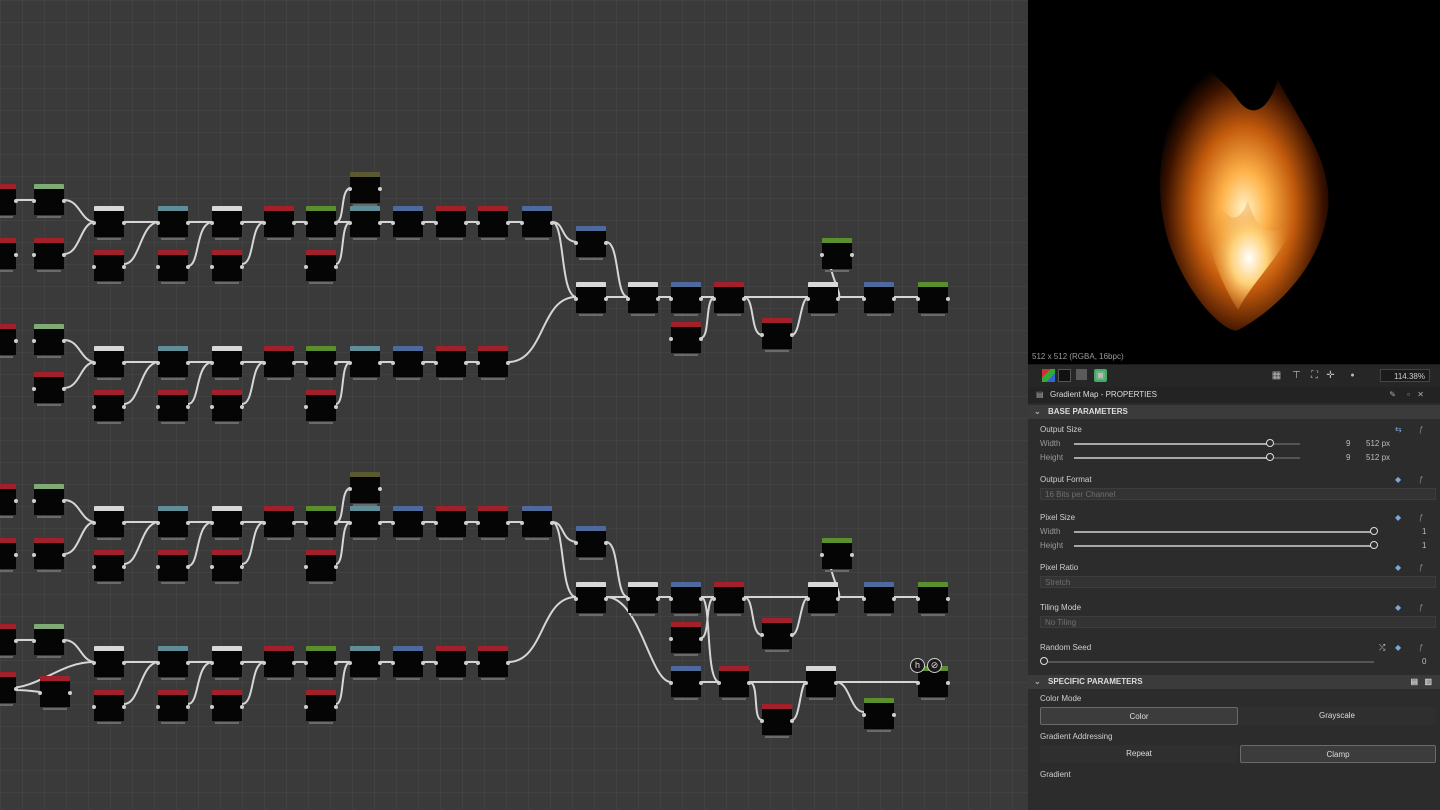 The height and width of the screenshot is (810, 1440). What do you see at coordinates (1348, 444) in the screenshot?
I see `output-width-value: 9` at bounding box center [1348, 444].